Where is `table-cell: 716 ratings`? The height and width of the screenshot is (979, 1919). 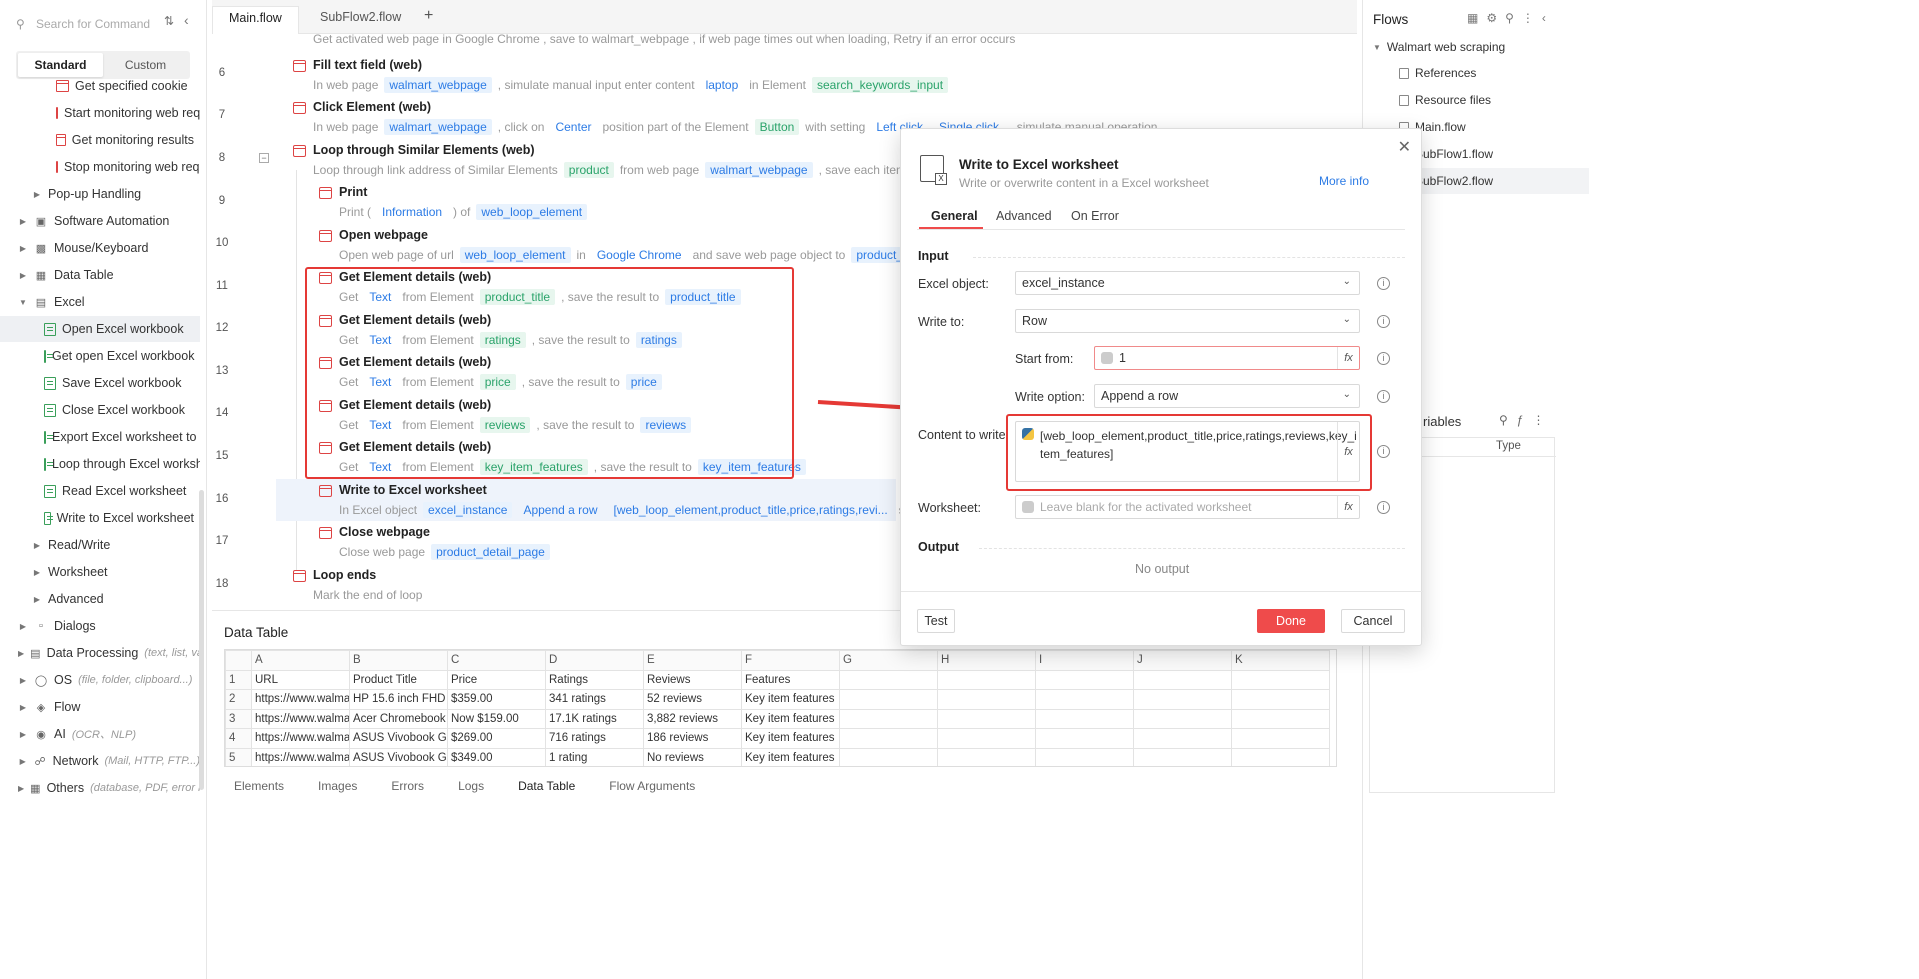 table-cell: 716 ratings is located at coordinates (594, 738).